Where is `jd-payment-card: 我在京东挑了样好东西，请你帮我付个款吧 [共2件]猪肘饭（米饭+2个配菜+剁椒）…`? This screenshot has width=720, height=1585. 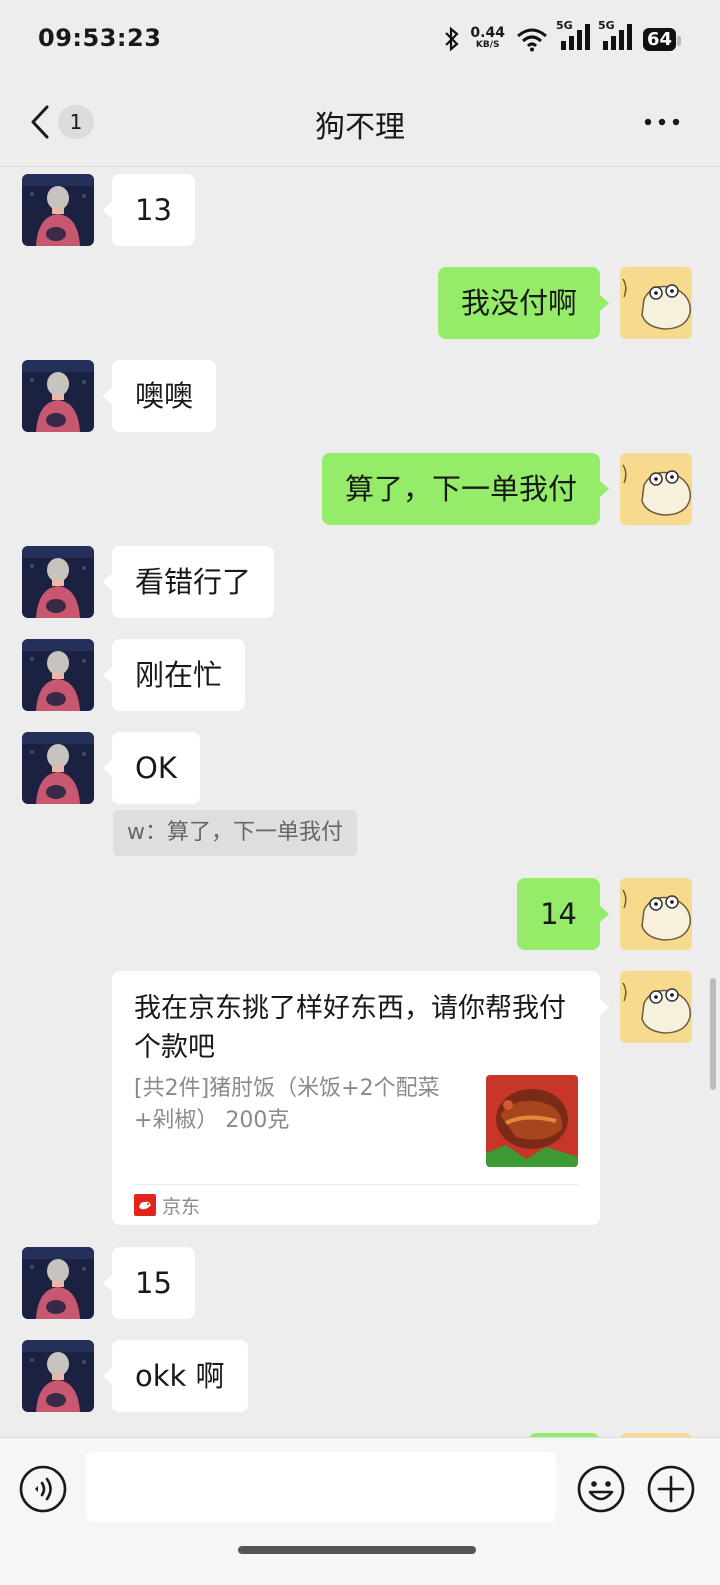
jd-payment-card: 我在京东挑了样好东西，请你帮我付个款吧 [共2件]猪肘饭（米饭+2个配菜+剁椒）… is located at coordinates (360, 1098).